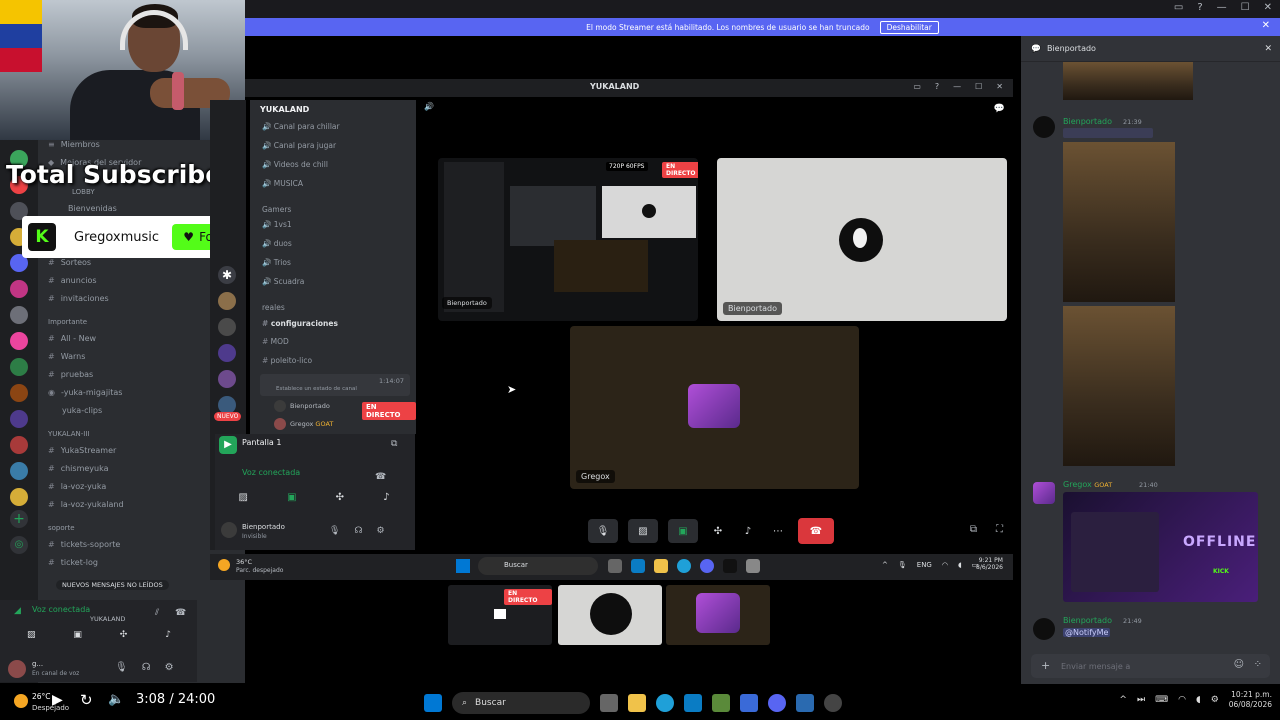 The width and height of the screenshot is (1280, 720). I want to click on active-voice-channel: 1:14:07 Establece un estado de canal, so click(335, 385).